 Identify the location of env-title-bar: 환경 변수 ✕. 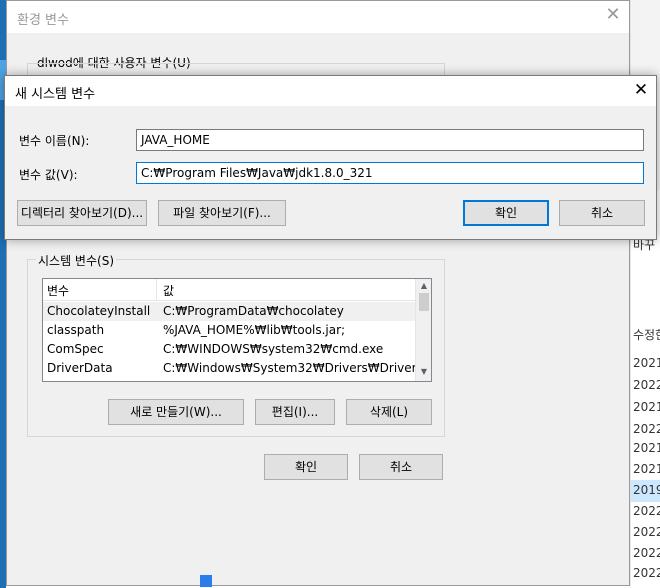
(318, 17).